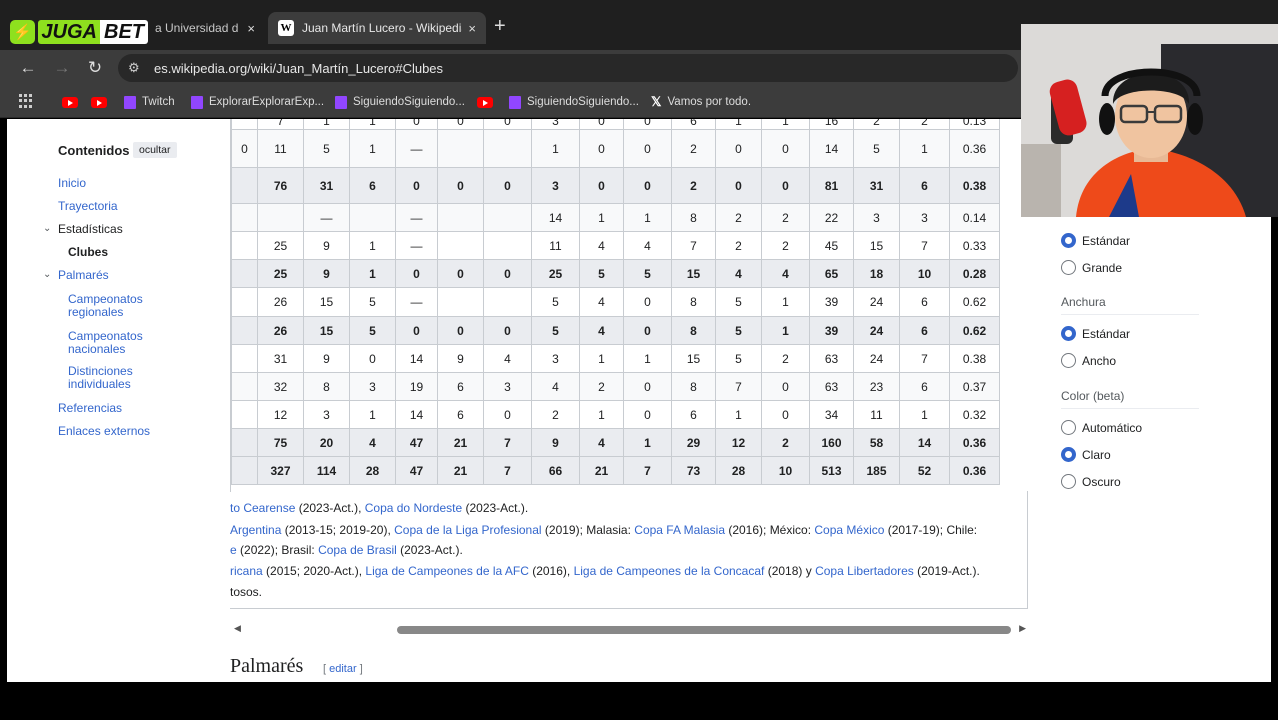 The height and width of the screenshot is (720, 1278). What do you see at coordinates (831, 245) in the screenshot?
I see `table-cell: 45` at bounding box center [831, 245].